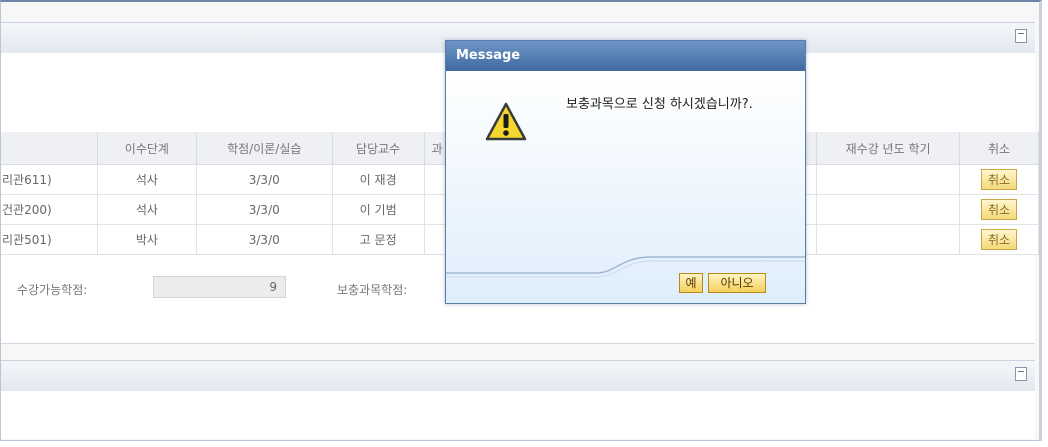  Describe the element at coordinates (999, 148) in the screenshot. I see `col-header-cancel: 취소` at that location.